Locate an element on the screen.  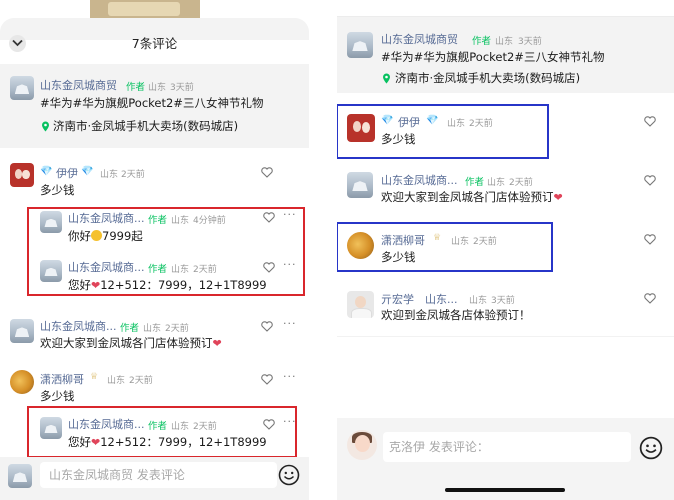
sticker-icon is located at coordinates (362, 445).